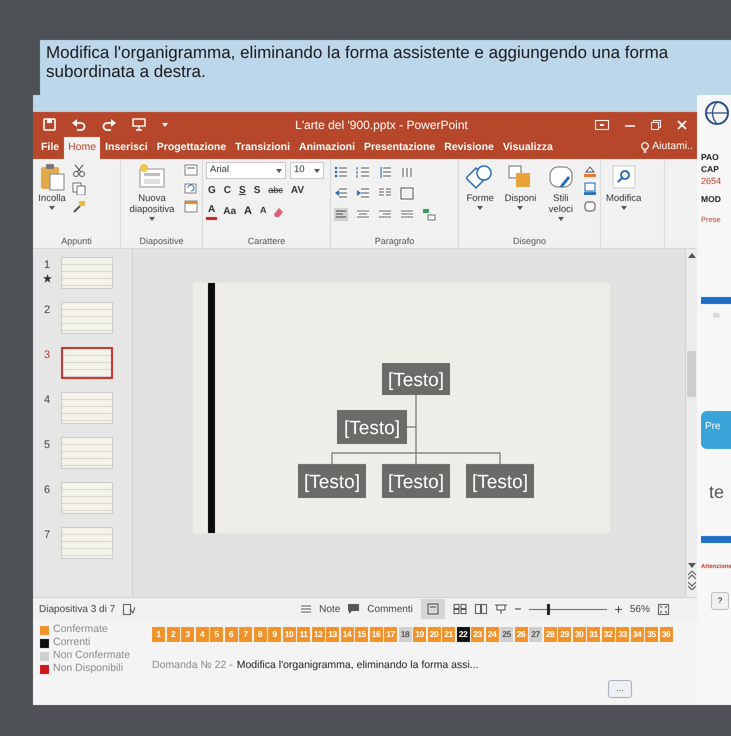  Describe the element at coordinates (306, 609) in the screenshot. I see `notes-icon` at that location.